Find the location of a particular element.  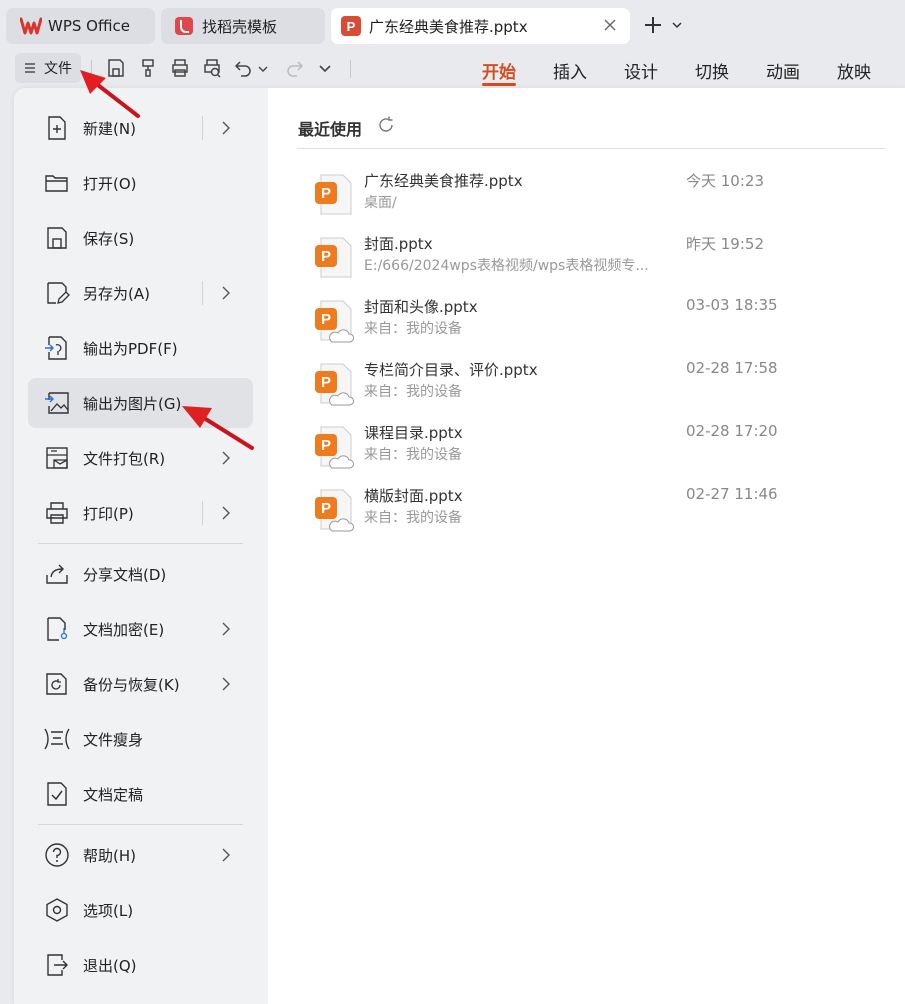

menu-item-save-as: 另存为(A) is located at coordinates (140, 293).